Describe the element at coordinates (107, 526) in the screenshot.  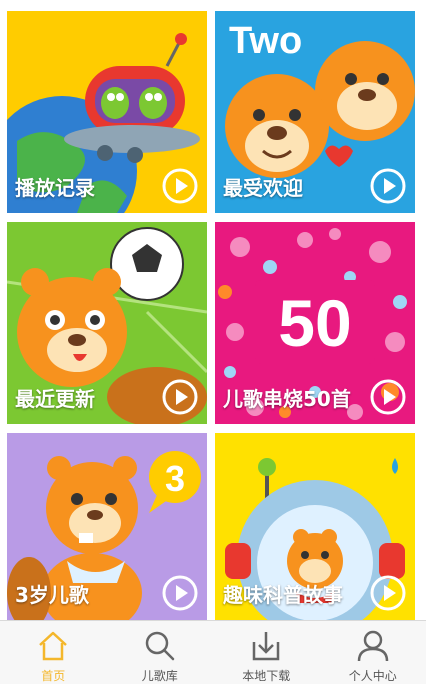
I see `tile-age-3-songs: 3 3岁儿歌` at that location.